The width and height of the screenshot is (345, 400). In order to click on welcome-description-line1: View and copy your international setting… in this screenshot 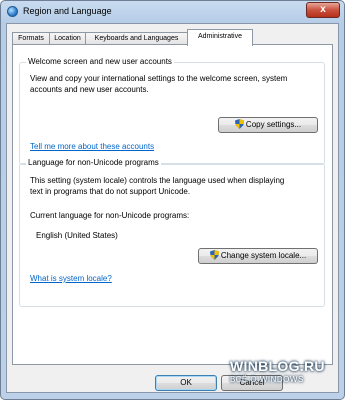, I will do `click(159, 78)`.